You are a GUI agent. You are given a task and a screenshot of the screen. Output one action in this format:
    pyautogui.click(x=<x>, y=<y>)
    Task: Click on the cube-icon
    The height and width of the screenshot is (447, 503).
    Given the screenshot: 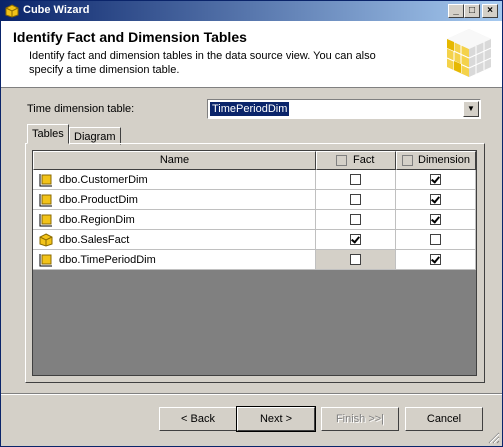 What is the action you would take?
    pyautogui.click(x=12, y=11)
    